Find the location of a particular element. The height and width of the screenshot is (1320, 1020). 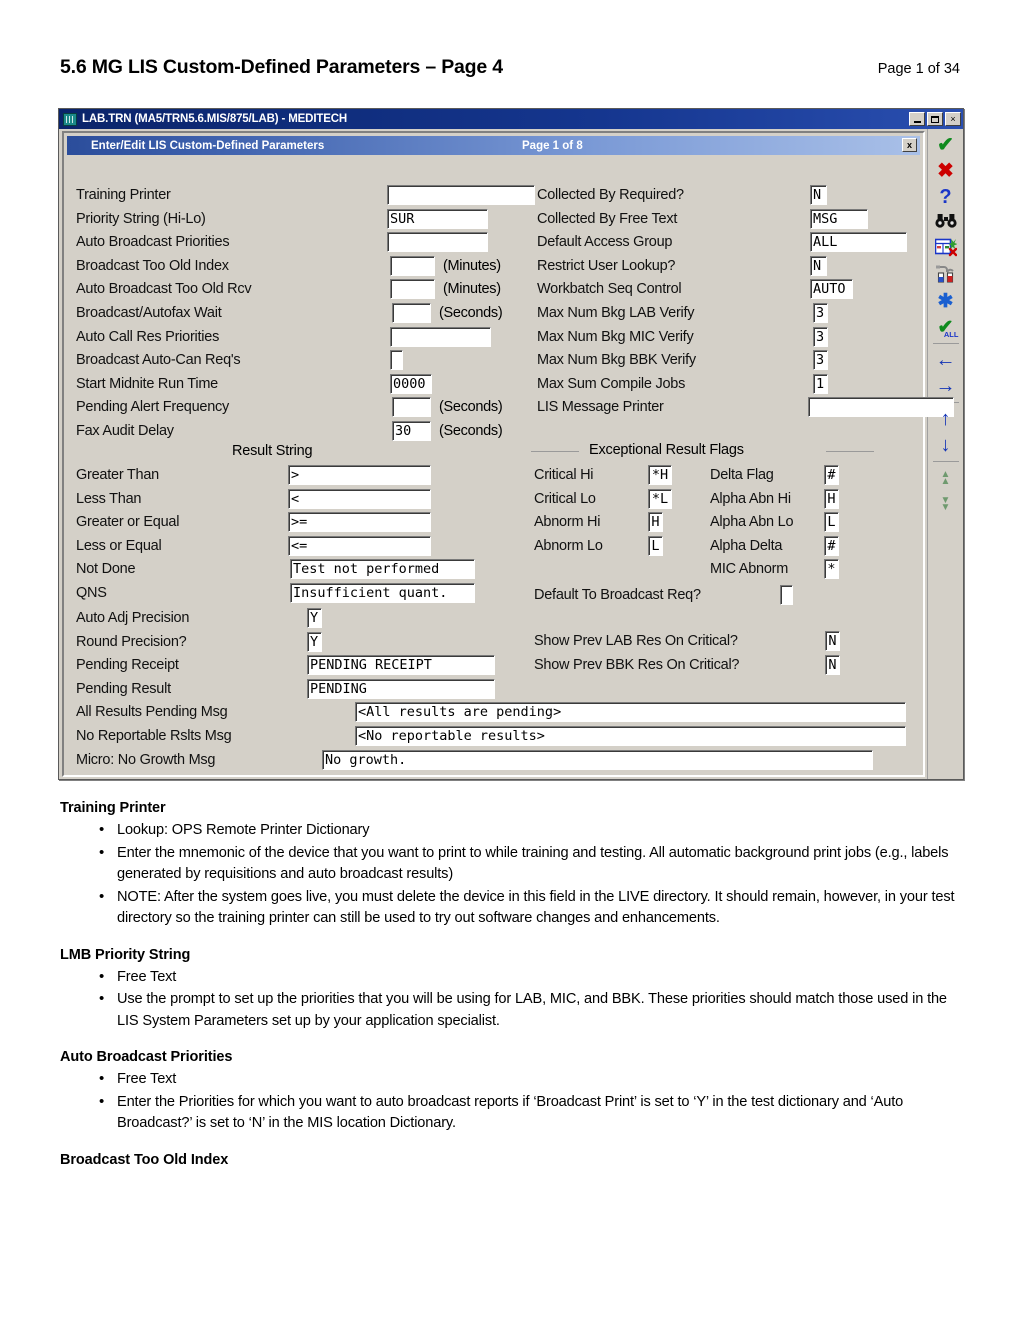

result-string-heading: Result String is located at coordinates (272, 451).